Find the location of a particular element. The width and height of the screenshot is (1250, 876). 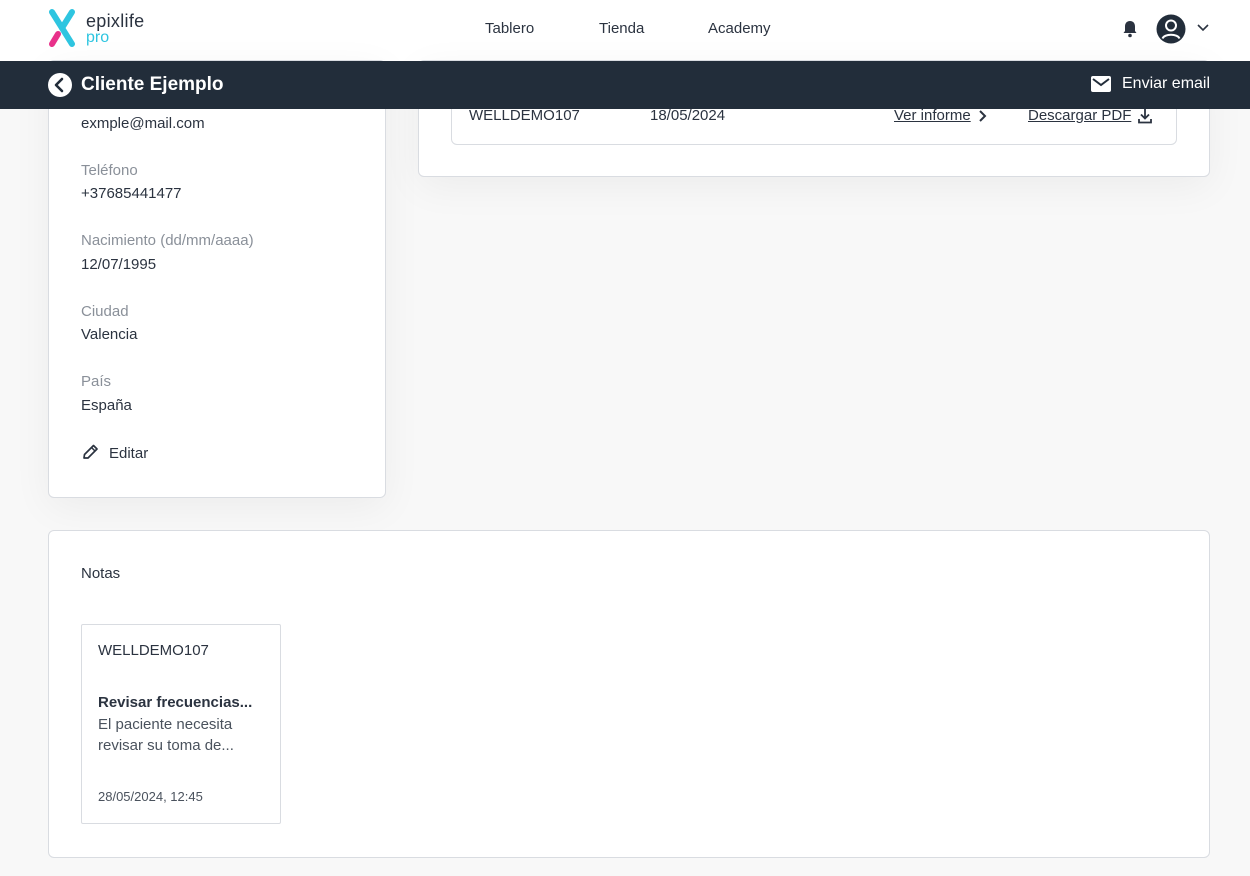

download-pdf-link: Descargar PDF is located at coordinates (1090, 115).